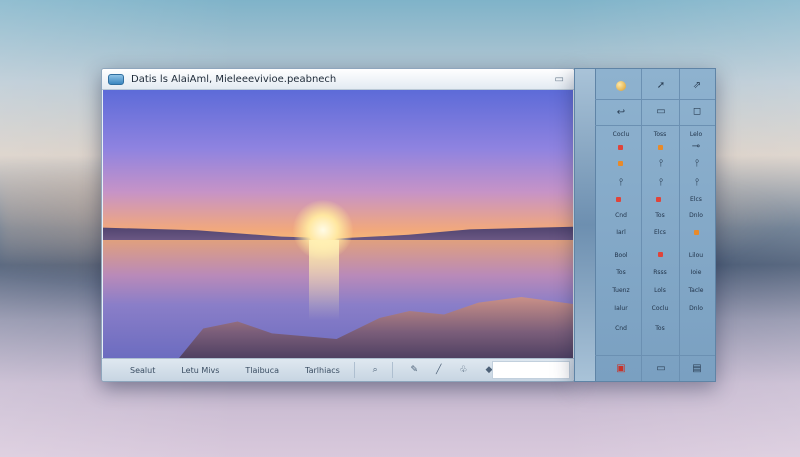 The height and width of the screenshot is (457, 800). Describe the element at coordinates (488, 370) in the screenshot. I see `shape-tool-icon: ◆` at that location.